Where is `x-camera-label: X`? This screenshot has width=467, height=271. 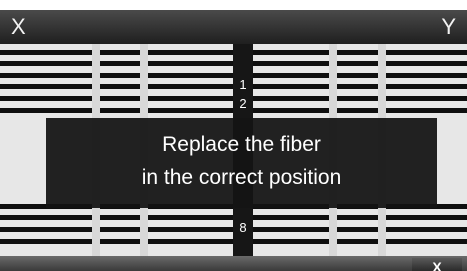
x-camera-label: X is located at coordinates (18, 26).